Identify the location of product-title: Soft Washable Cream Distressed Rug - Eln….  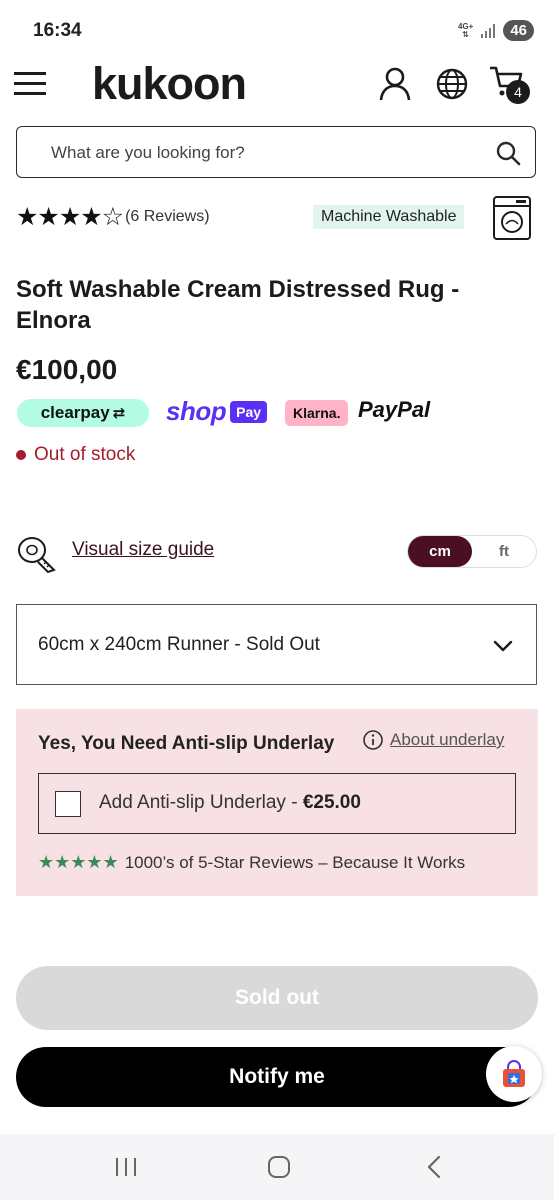
(238, 305).